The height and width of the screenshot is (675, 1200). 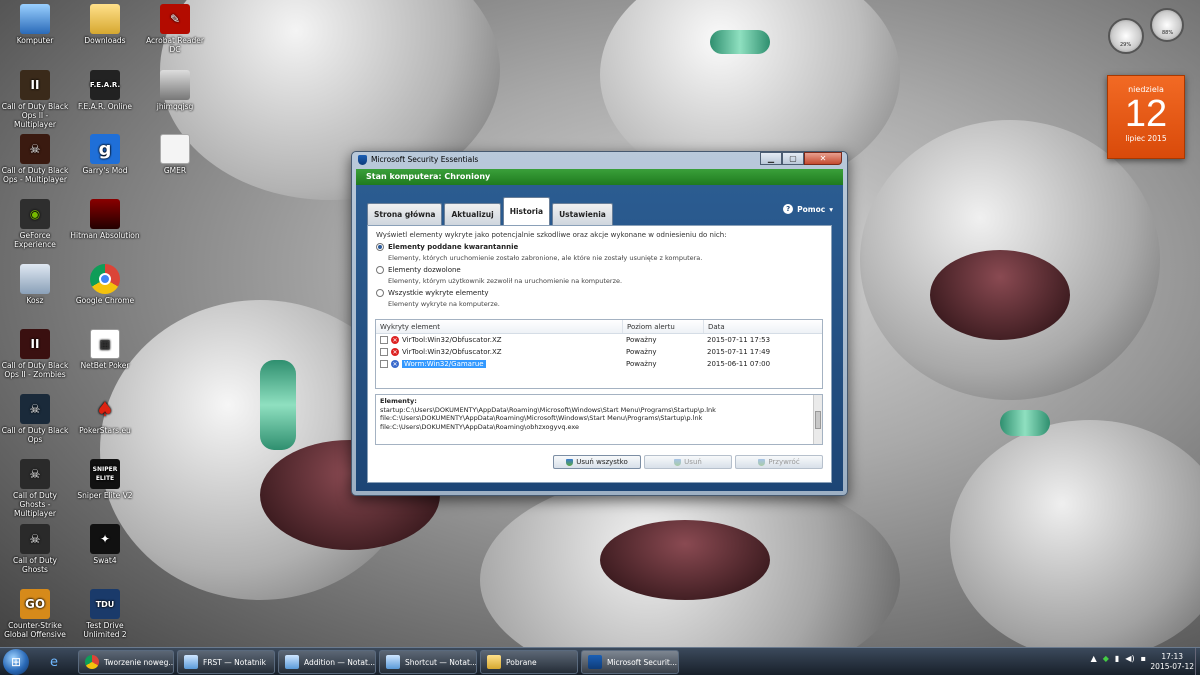 I want to click on system-tray: ▲ ◆ ▮ ◀) ▪, so click(x=1118, y=658).